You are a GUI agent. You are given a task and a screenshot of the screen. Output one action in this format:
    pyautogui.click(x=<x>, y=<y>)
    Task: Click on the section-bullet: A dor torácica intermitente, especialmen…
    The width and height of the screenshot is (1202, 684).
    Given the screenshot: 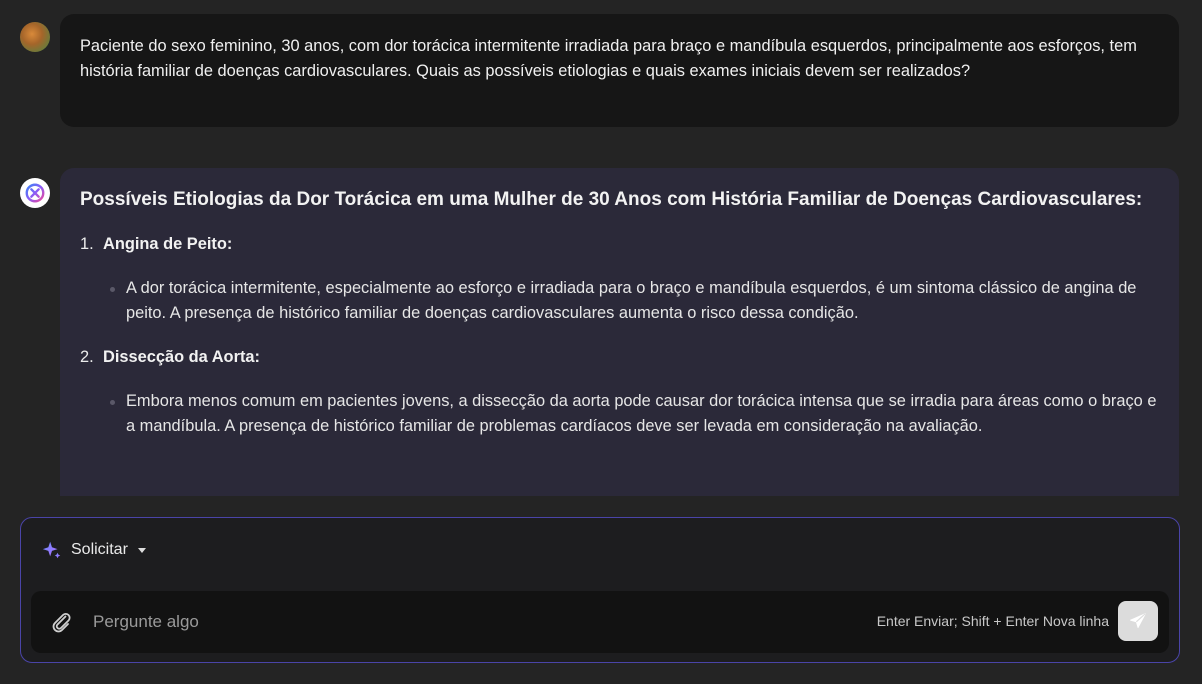 What is the action you would take?
    pyautogui.click(x=619, y=300)
    